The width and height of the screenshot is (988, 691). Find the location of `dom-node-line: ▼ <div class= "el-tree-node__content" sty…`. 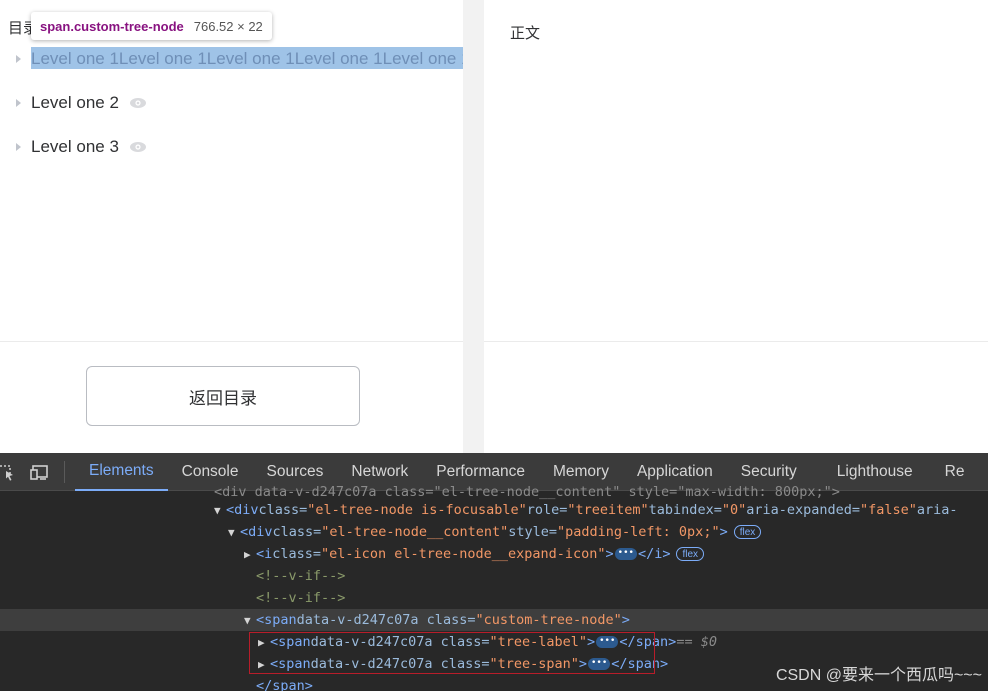

dom-node-line: ▼ <div class= "el-tree-node__content" sty… is located at coordinates (494, 532).